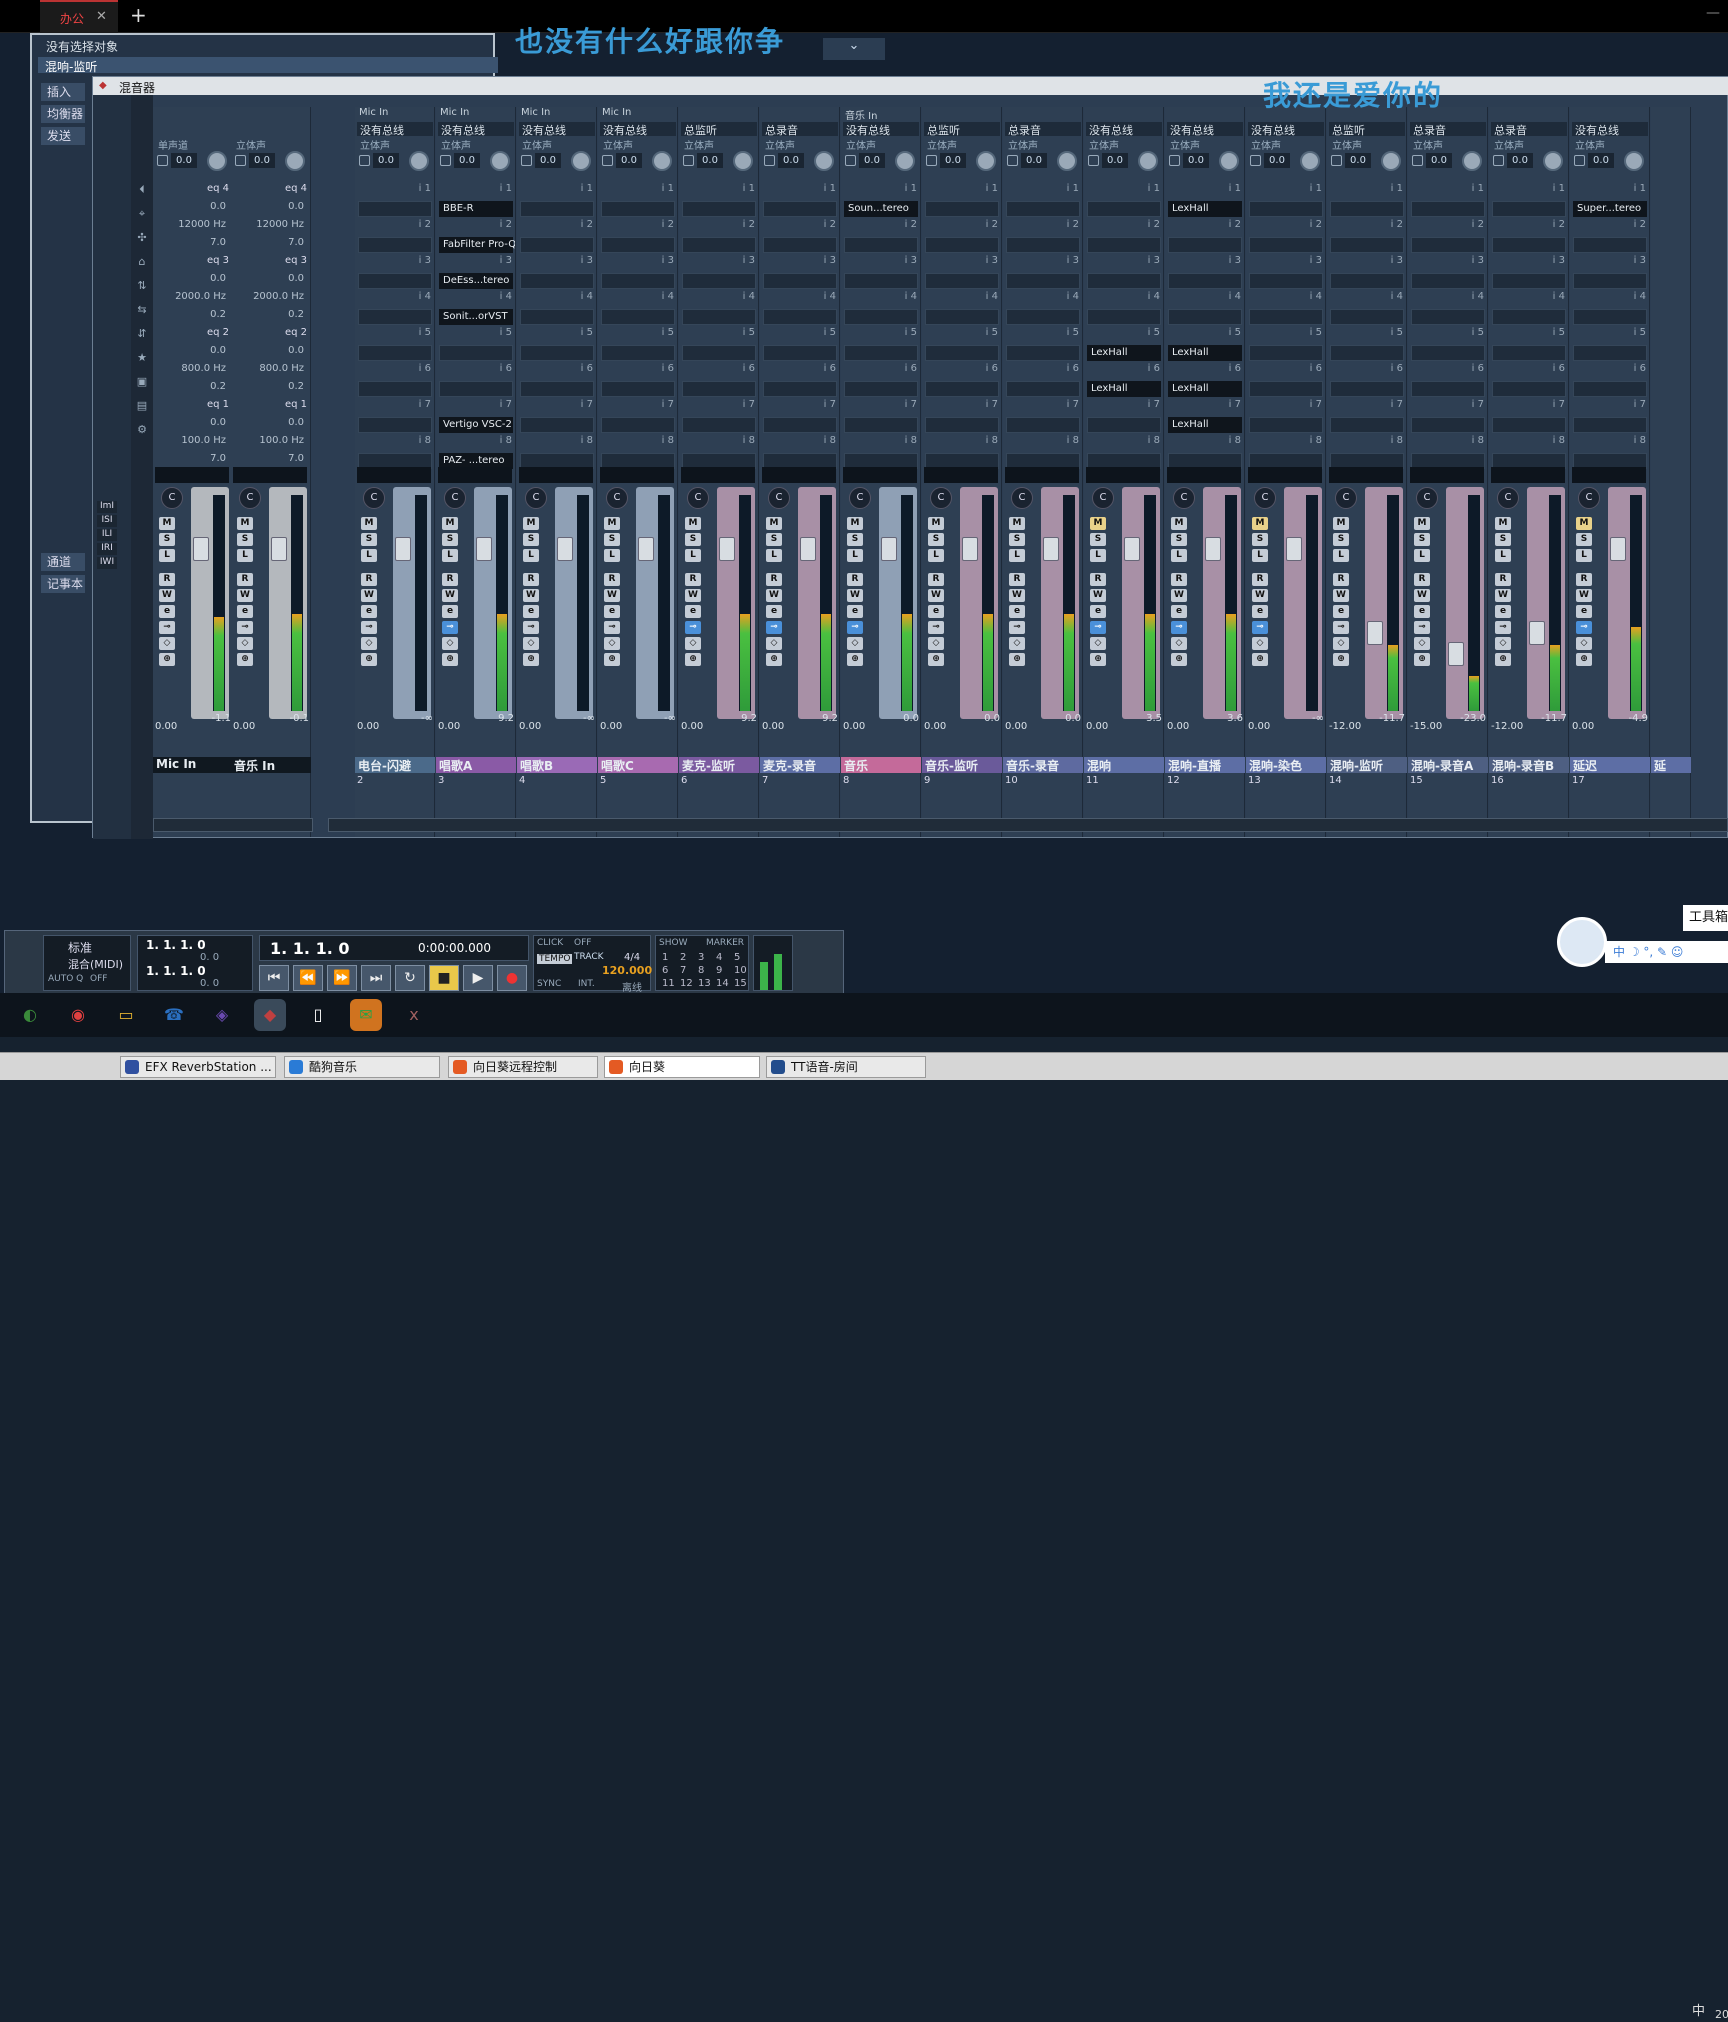 The image size is (1728, 2022). What do you see at coordinates (1286, 765) in the screenshot?
I see `channel-name: 混响-染色` at bounding box center [1286, 765].